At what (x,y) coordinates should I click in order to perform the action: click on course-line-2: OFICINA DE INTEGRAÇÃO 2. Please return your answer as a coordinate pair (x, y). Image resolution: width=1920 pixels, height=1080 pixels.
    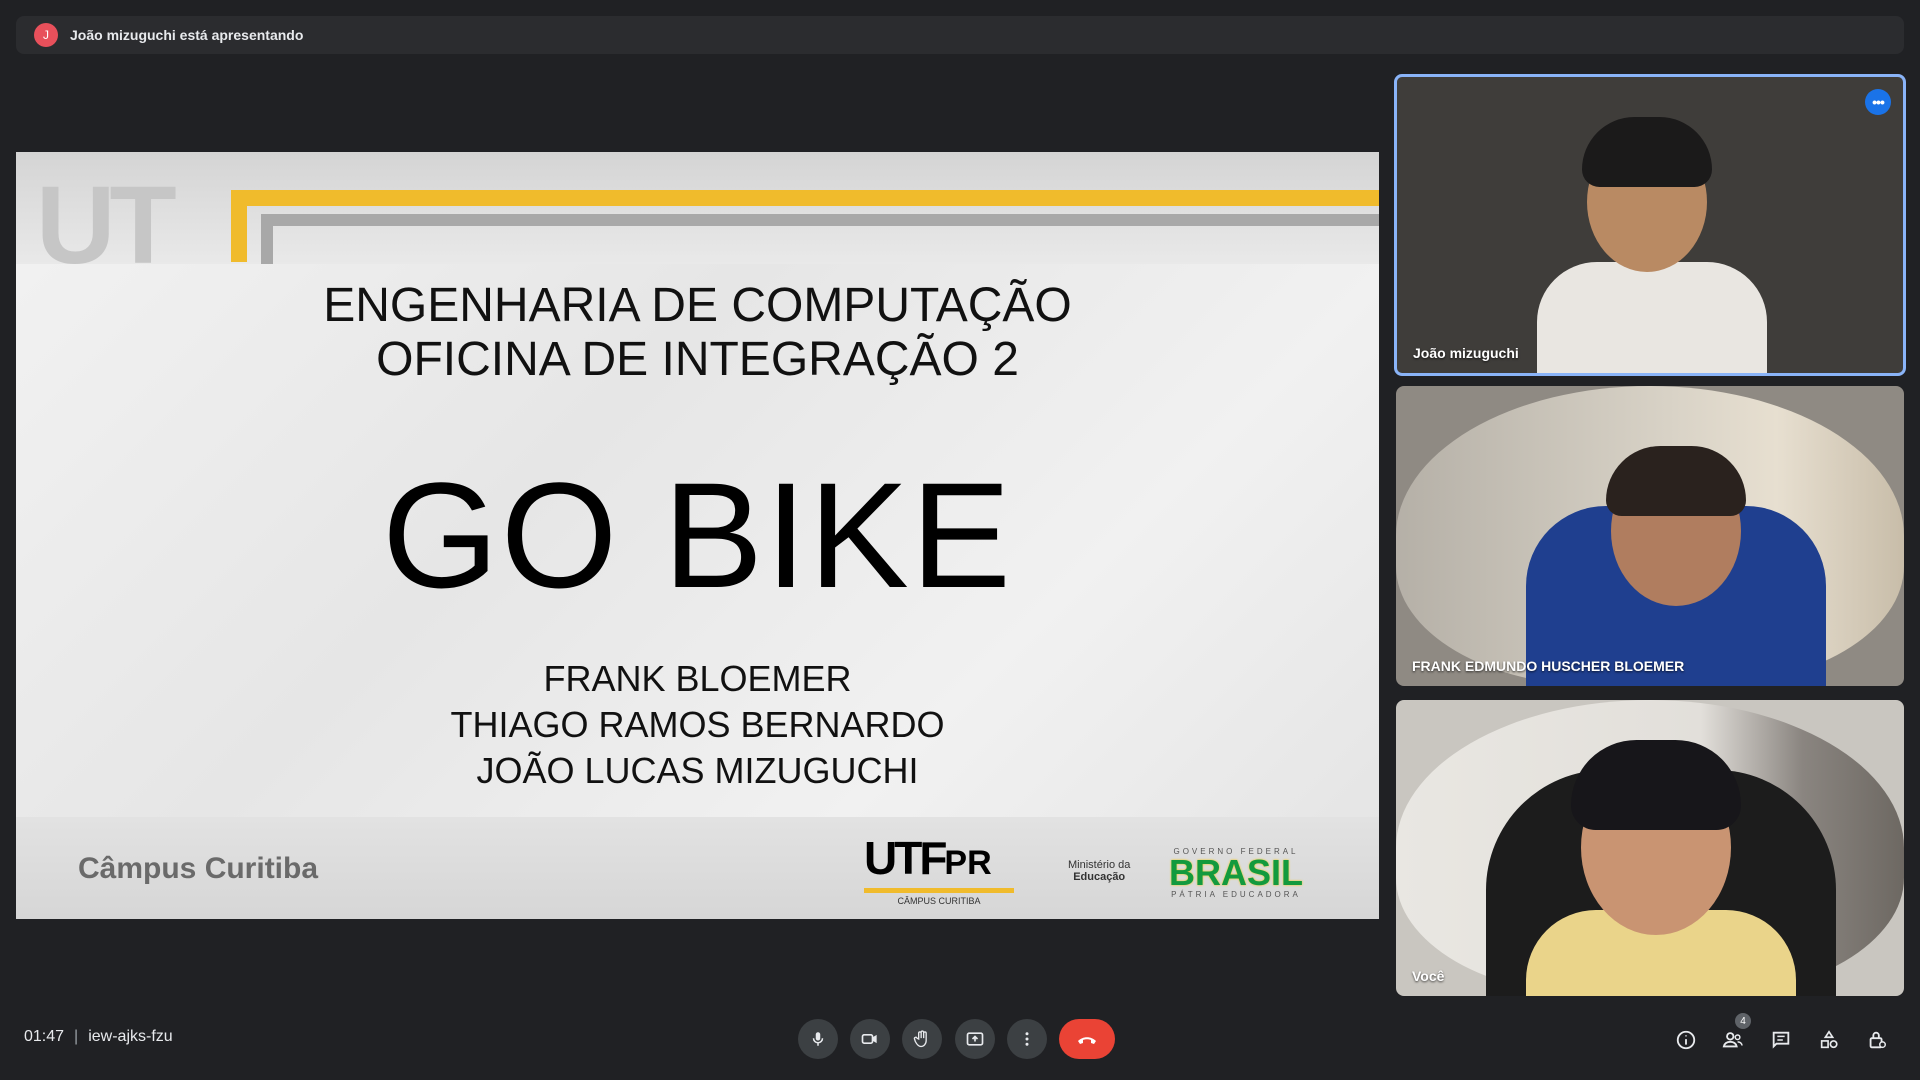
    Looking at the image, I should click on (697, 359).